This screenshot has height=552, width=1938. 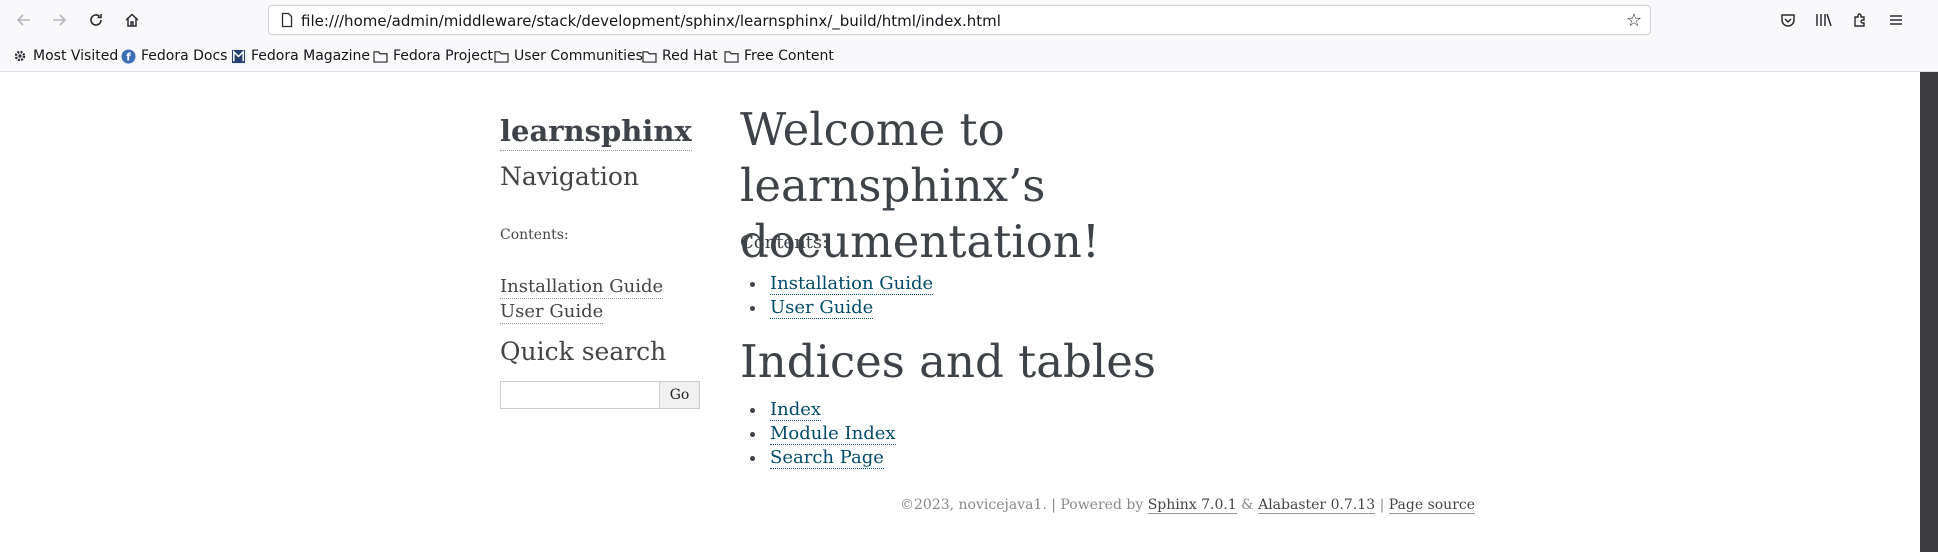 What do you see at coordinates (973, 505) in the screenshot?
I see `footer-copyright: ©2023, novicejava1.` at bounding box center [973, 505].